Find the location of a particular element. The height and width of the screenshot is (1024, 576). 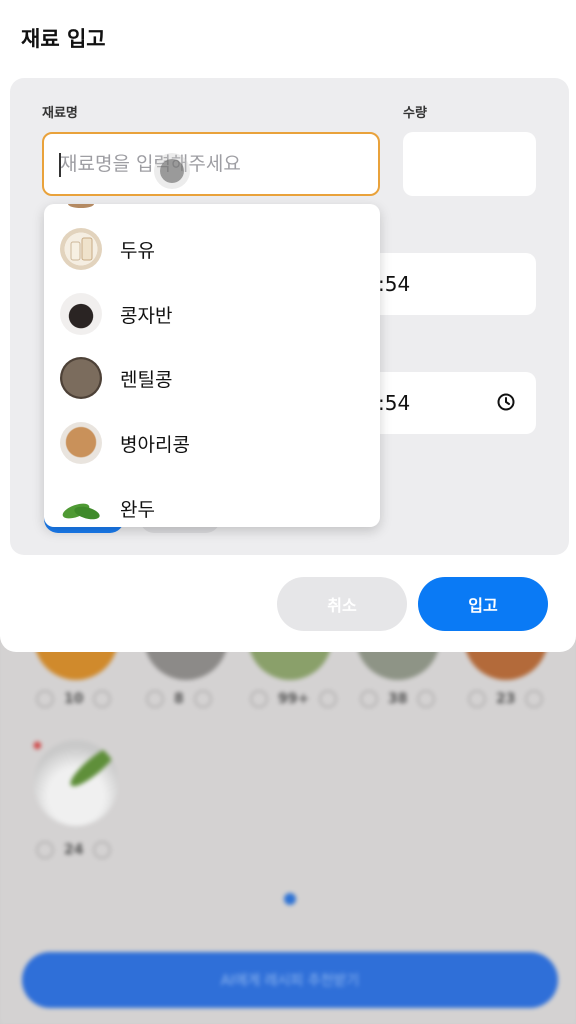

ingredient-name-label: 재료명 is located at coordinates (60, 113).